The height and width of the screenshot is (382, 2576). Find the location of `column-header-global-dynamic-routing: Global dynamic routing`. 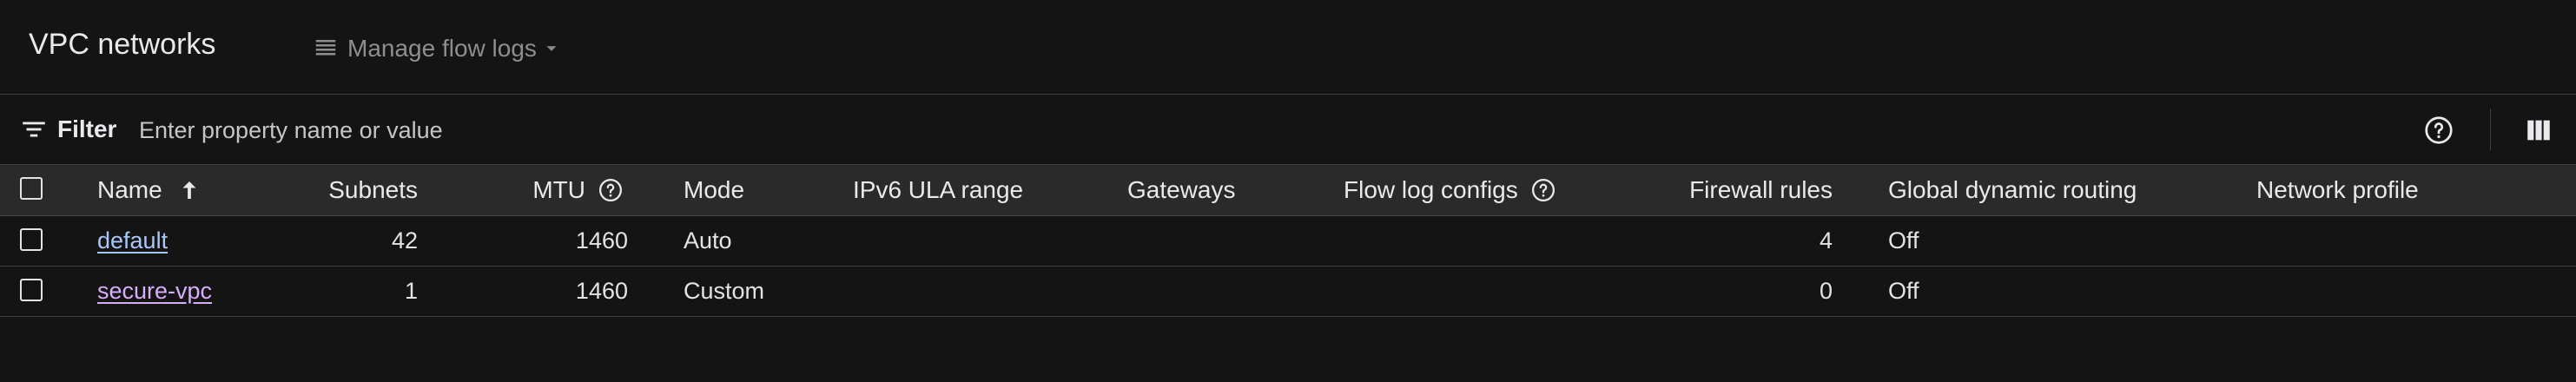

column-header-global-dynamic-routing: Global dynamic routing is located at coordinates (2012, 190).